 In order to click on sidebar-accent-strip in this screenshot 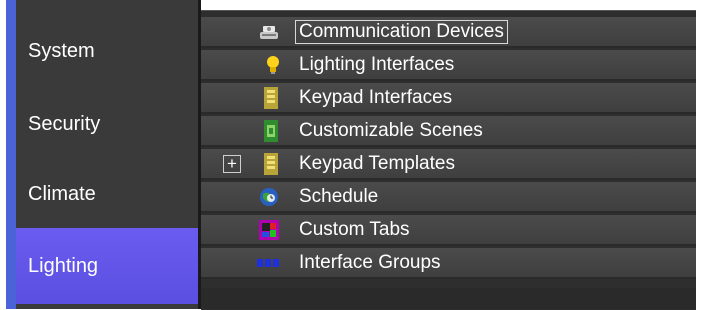, I will do `click(11, 154)`.